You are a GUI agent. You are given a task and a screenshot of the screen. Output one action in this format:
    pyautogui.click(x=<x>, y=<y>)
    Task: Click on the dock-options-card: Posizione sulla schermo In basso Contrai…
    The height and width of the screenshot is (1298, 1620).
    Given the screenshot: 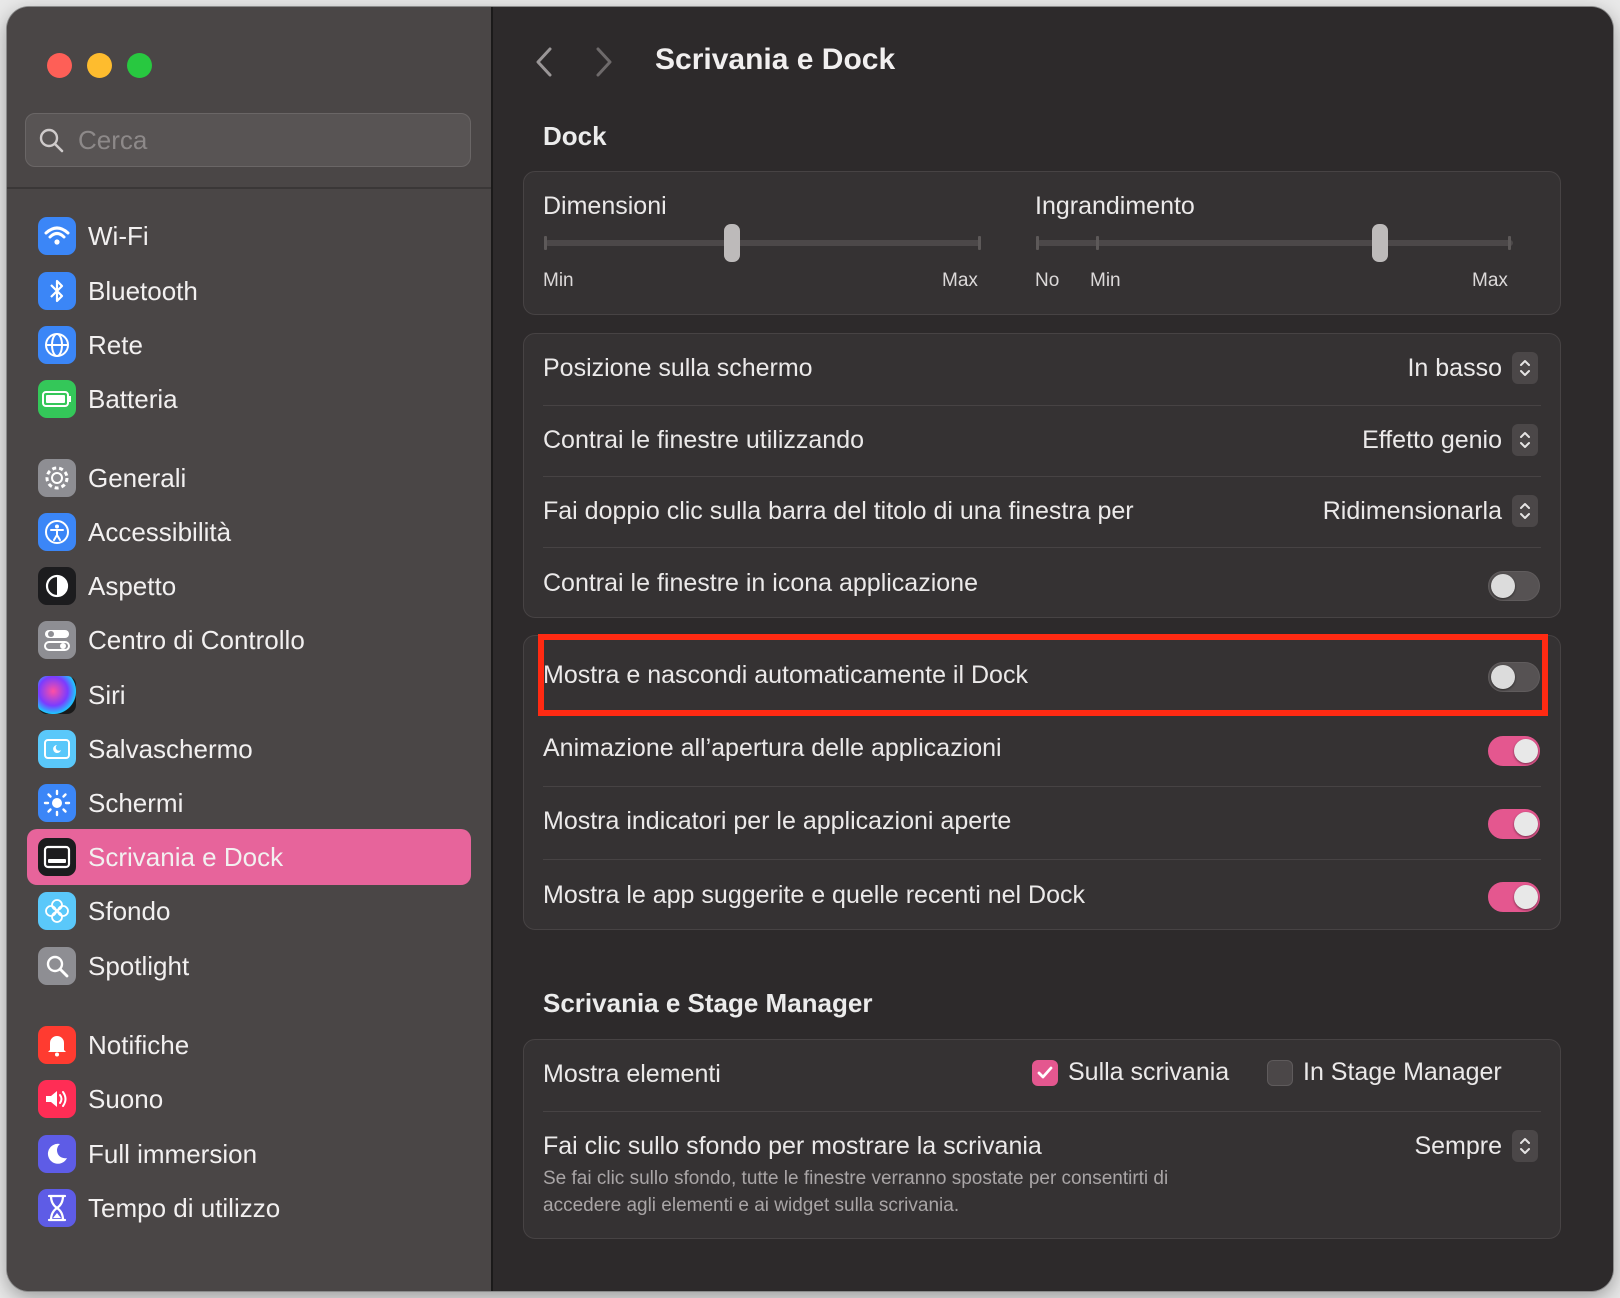 What is the action you would take?
    pyautogui.click(x=1042, y=475)
    